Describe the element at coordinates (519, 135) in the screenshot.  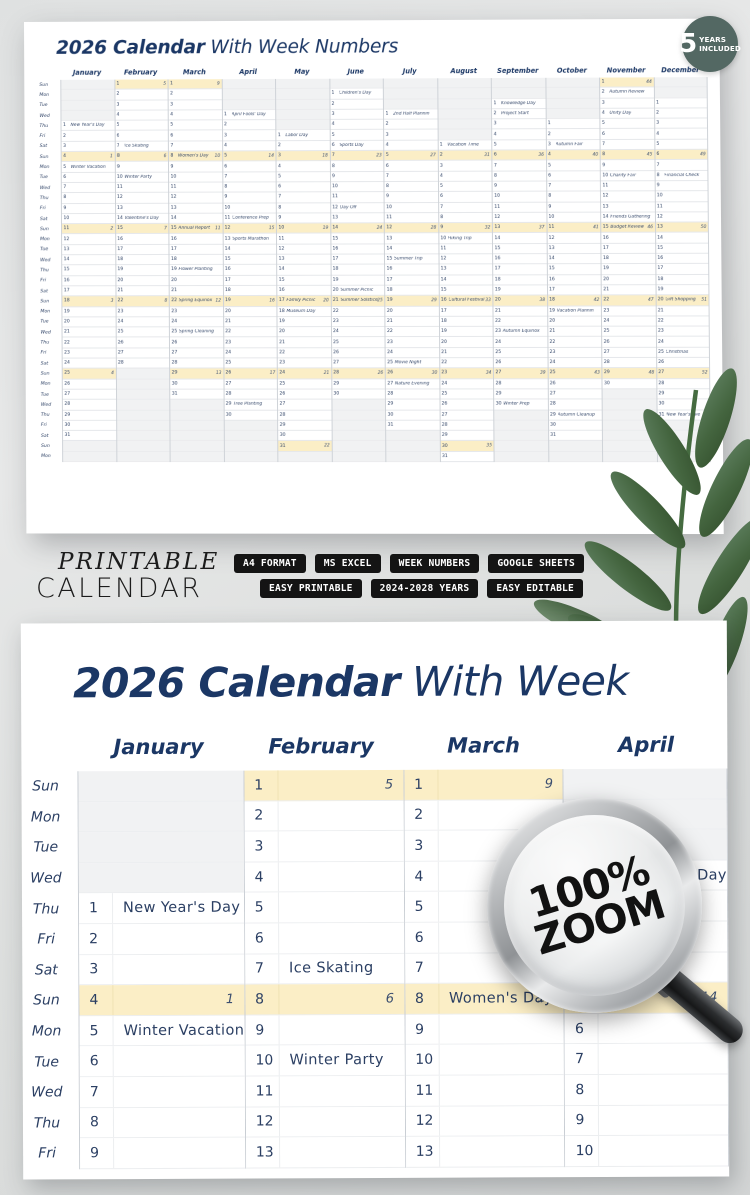
I see `year-day-cell: 4` at that location.